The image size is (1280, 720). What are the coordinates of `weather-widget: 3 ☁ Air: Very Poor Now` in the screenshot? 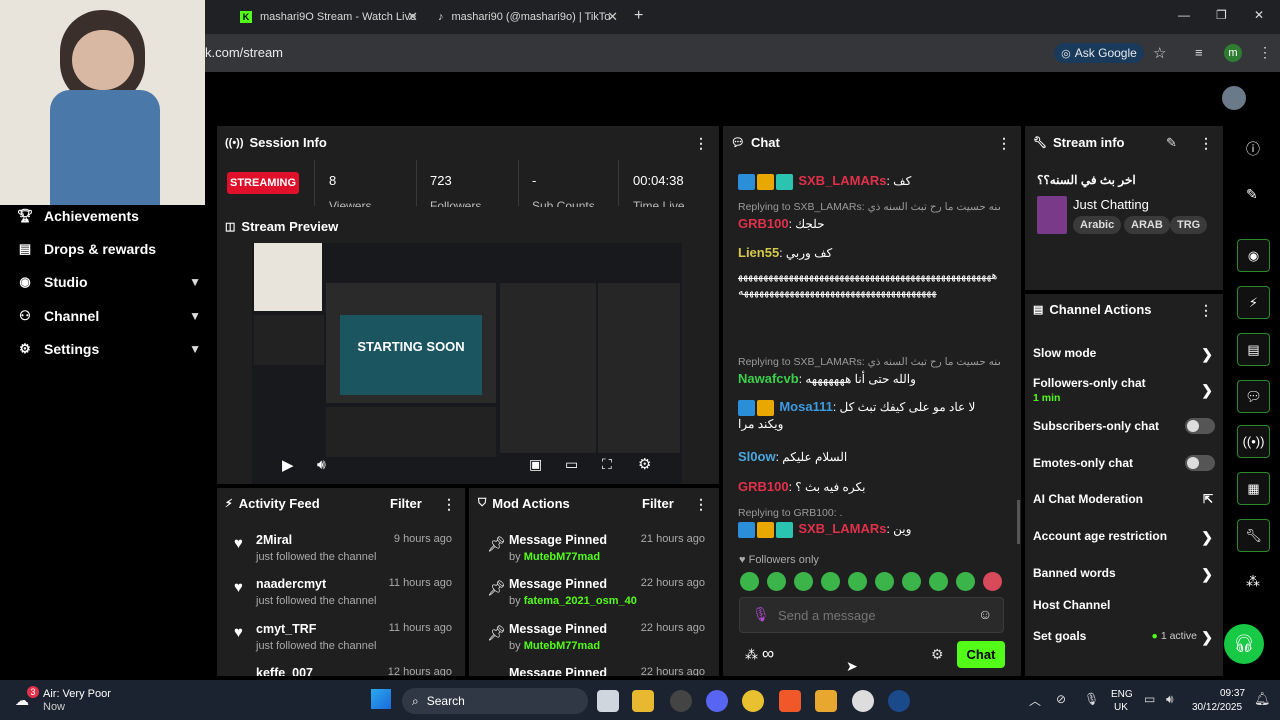 It's located at (75, 700).